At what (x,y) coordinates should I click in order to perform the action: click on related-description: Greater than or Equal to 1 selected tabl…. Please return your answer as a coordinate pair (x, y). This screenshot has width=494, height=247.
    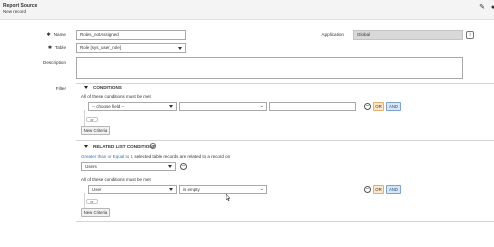
    Looking at the image, I should click on (156, 156).